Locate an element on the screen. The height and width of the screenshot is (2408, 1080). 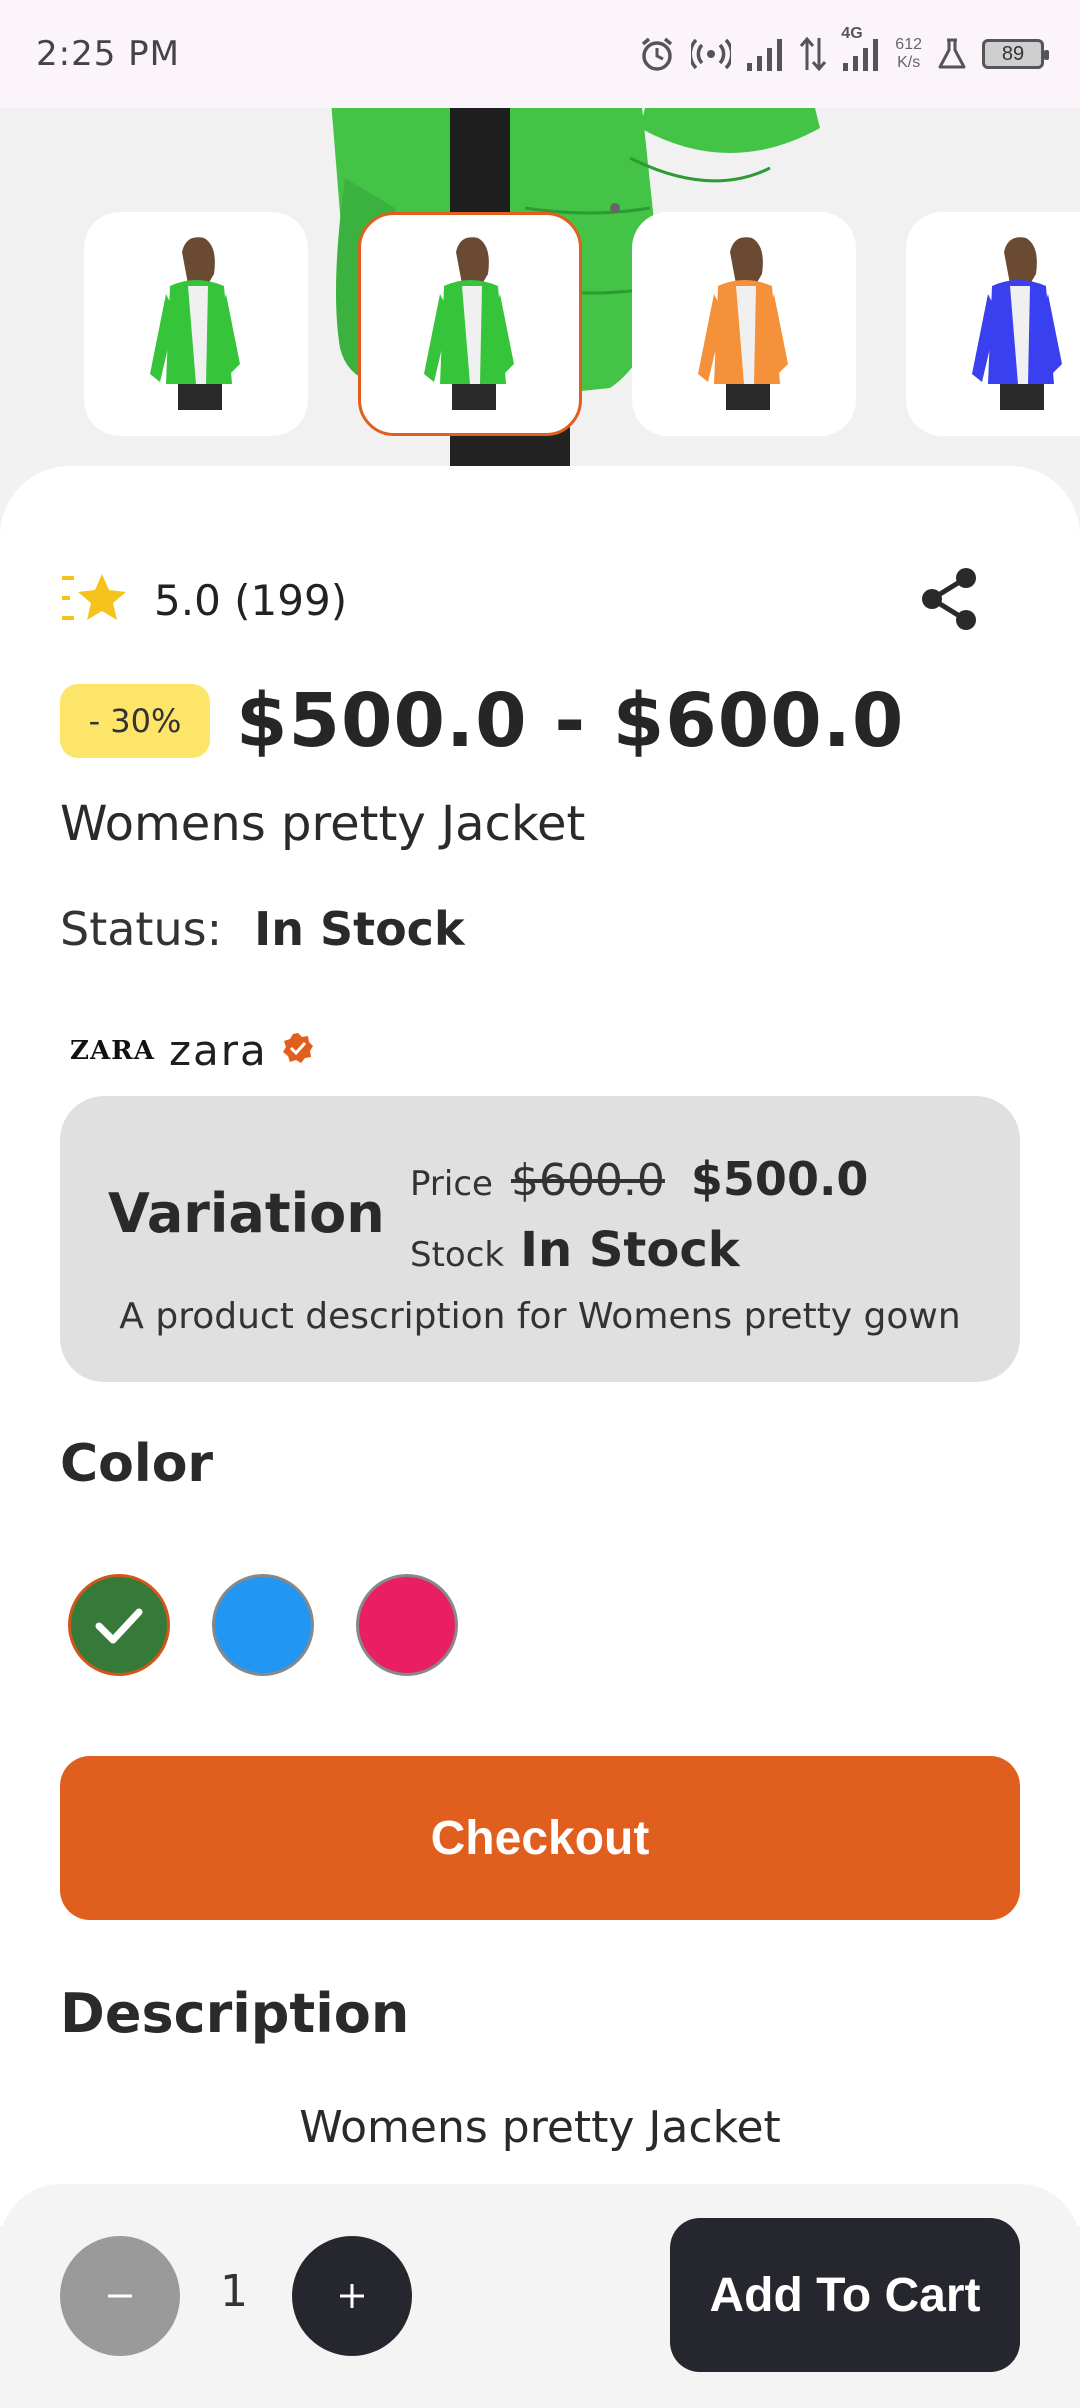
network-type: 4G is located at coordinates (852, 33).